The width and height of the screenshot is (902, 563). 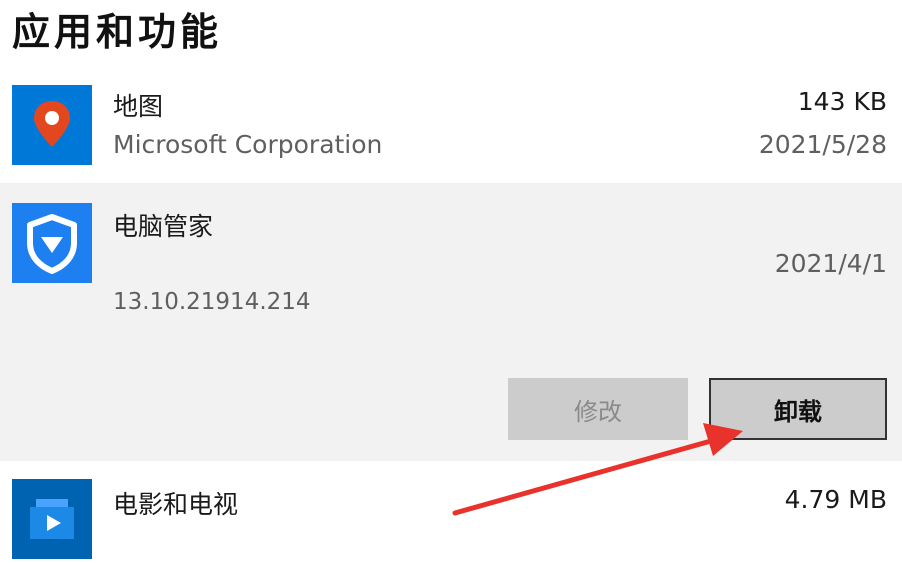 I want to click on app-publisher: Microsoft Corporation, so click(x=248, y=144).